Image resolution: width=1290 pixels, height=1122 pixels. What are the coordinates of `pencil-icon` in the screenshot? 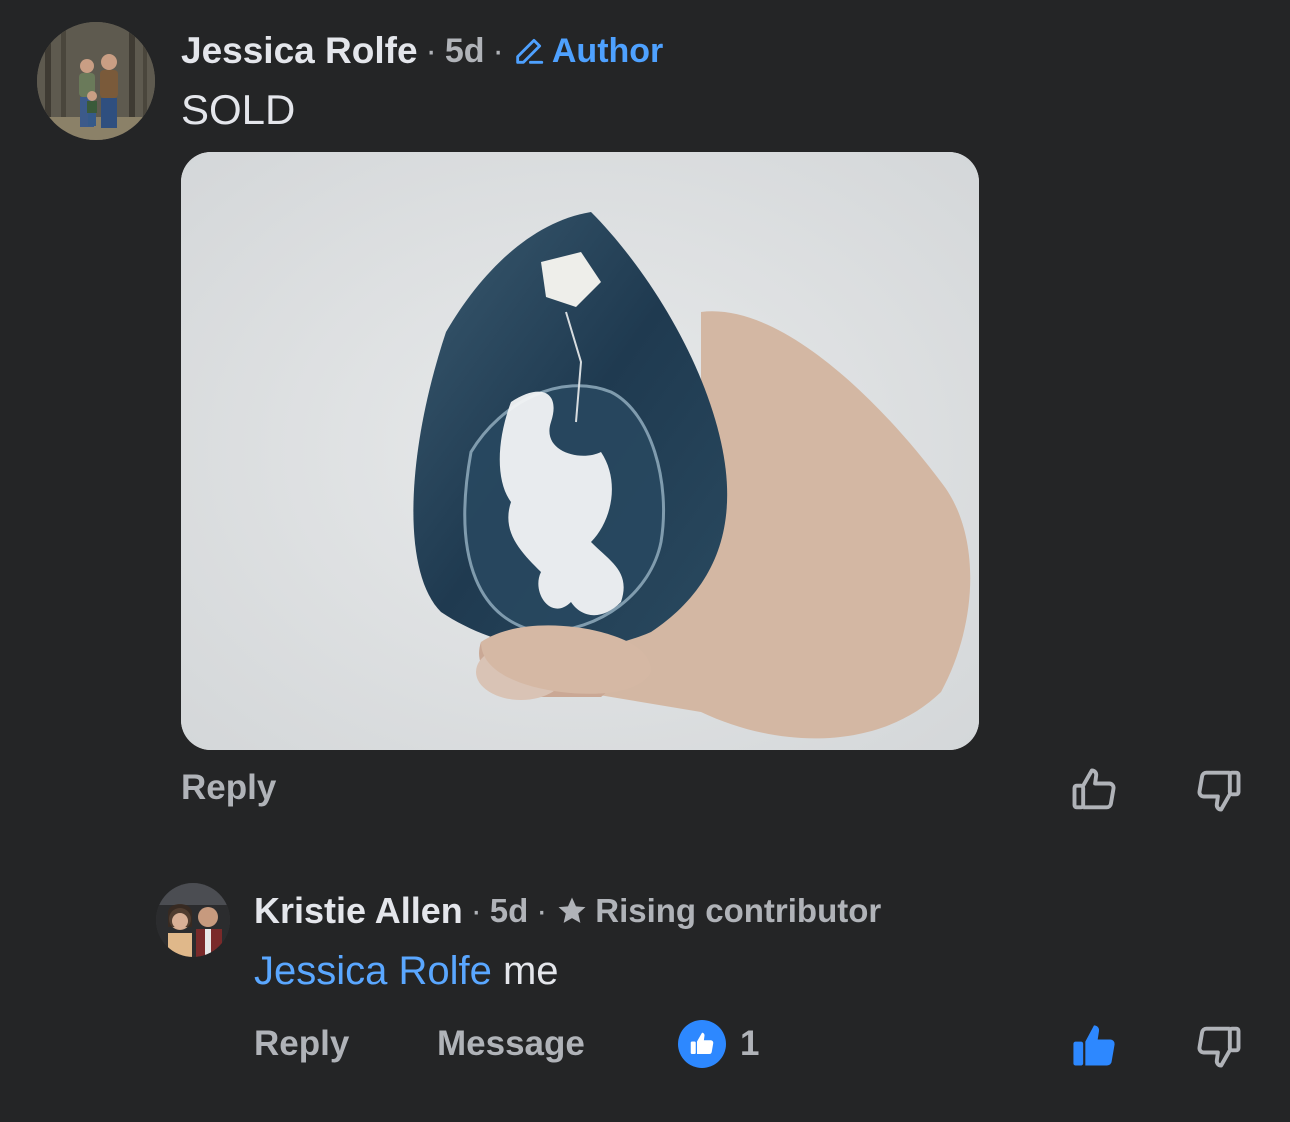 It's located at (530, 51).